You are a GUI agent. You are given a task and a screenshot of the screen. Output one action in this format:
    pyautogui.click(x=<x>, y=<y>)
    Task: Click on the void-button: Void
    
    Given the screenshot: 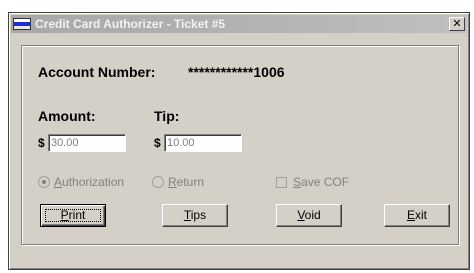 What is the action you would take?
    pyautogui.click(x=309, y=215)
    